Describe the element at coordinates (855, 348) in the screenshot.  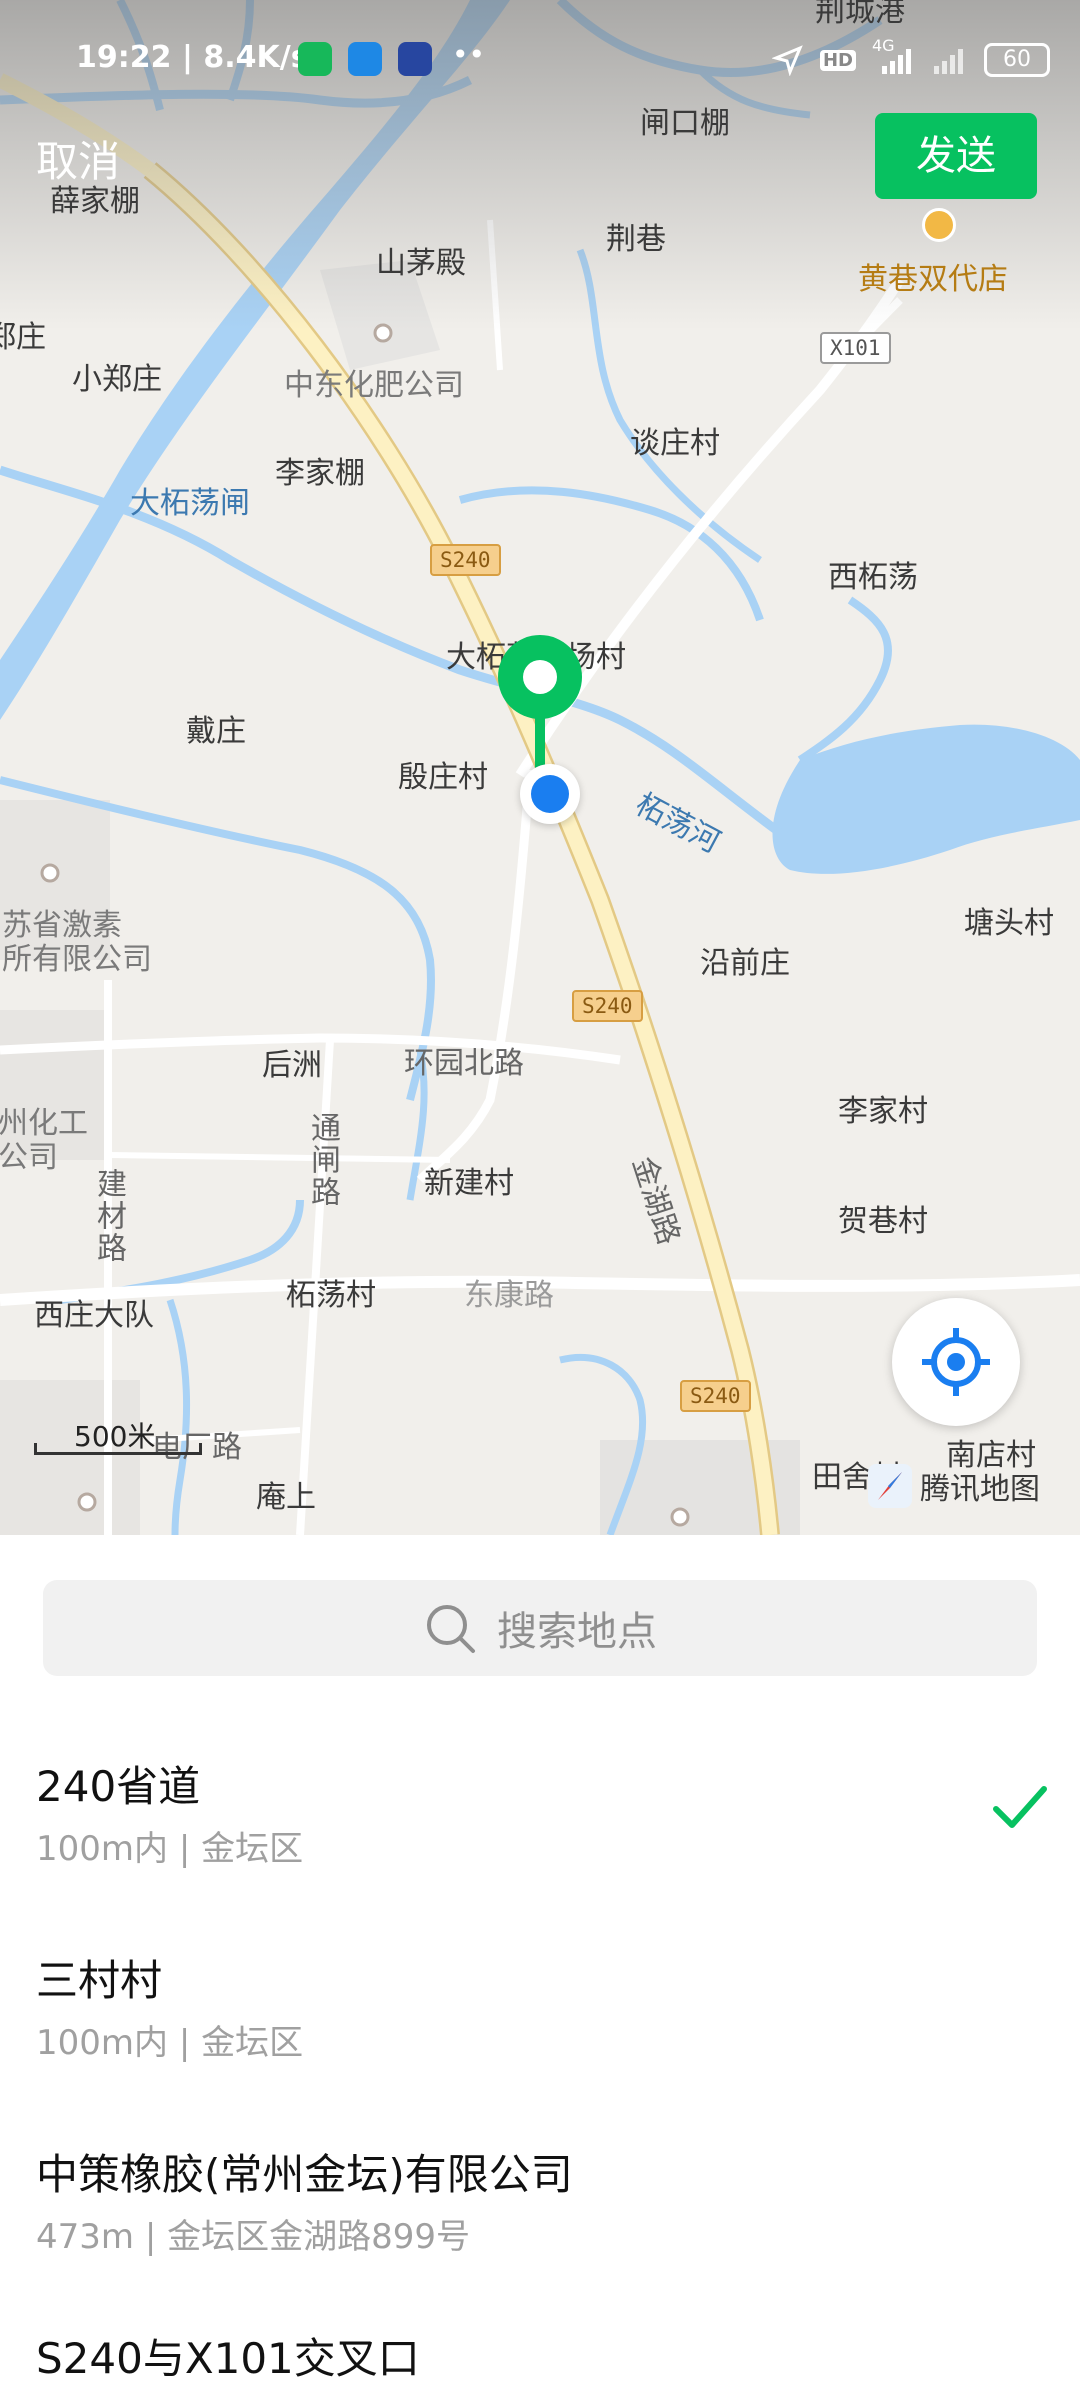
I see `road-shield: X101` at that location.